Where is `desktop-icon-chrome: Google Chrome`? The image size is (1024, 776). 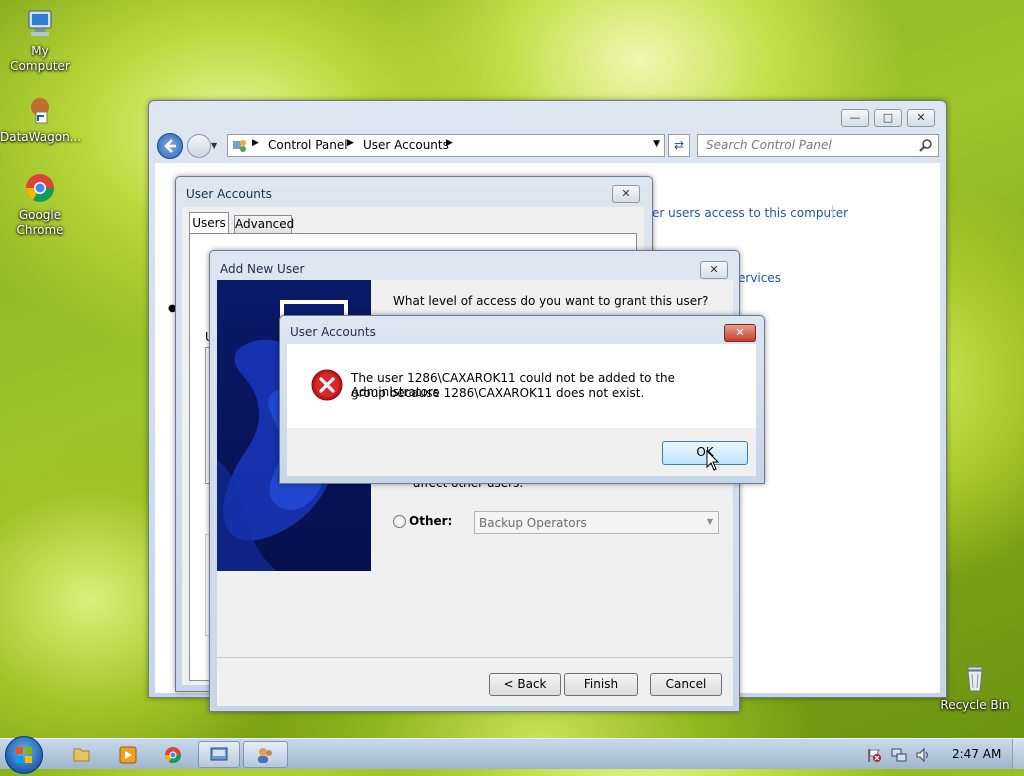 desktop-icon-chrome: Google Chrome is located at coordinates (40, 205).